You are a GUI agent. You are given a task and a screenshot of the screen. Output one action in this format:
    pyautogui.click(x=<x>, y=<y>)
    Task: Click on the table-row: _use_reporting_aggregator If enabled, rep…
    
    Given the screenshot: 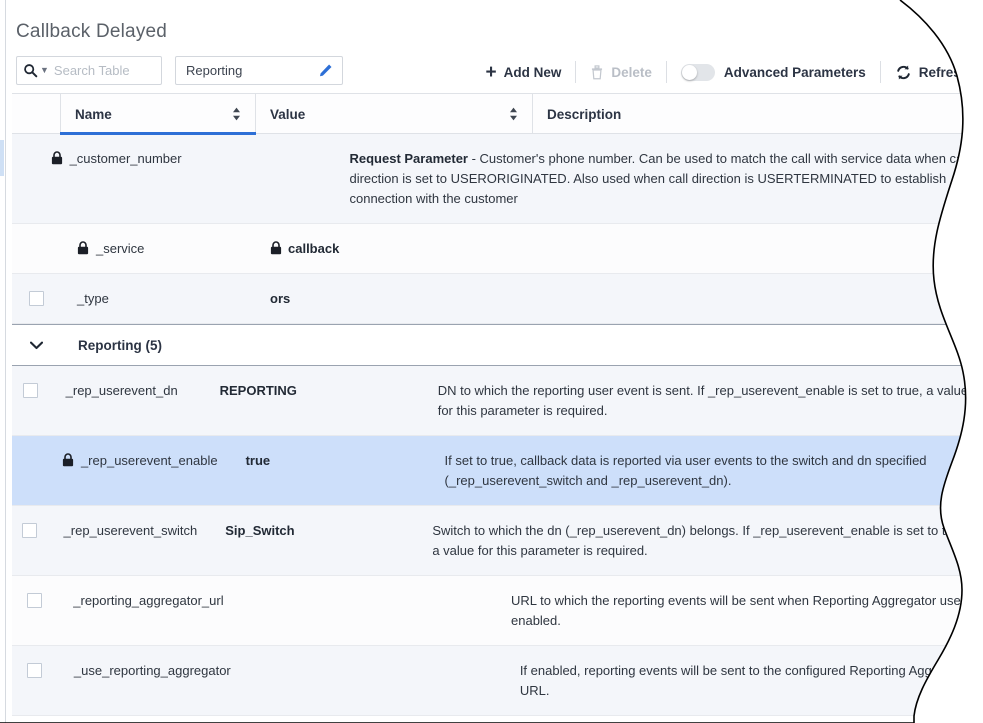 What is the action you would take?
    pyautogui.click(x=497, y=681)
    